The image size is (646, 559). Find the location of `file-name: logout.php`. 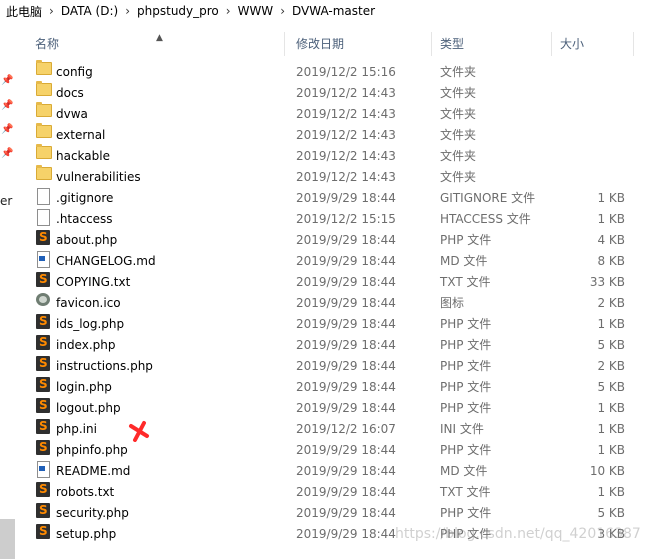

file-name: logout.php is located at coordinates (88, 408).